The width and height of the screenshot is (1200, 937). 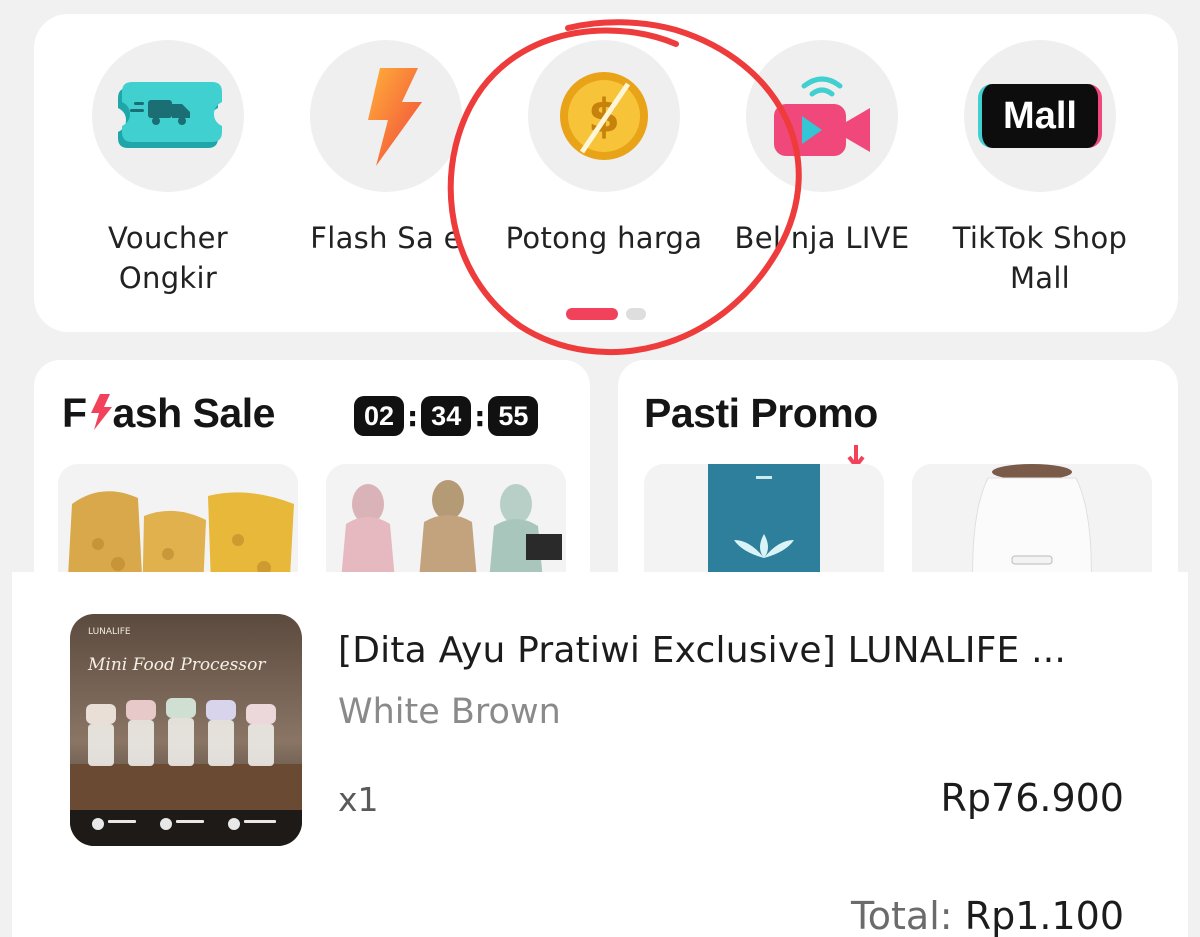 I want to click on product-image-caption: Mini Food Processor, so click(x=176, y=665).